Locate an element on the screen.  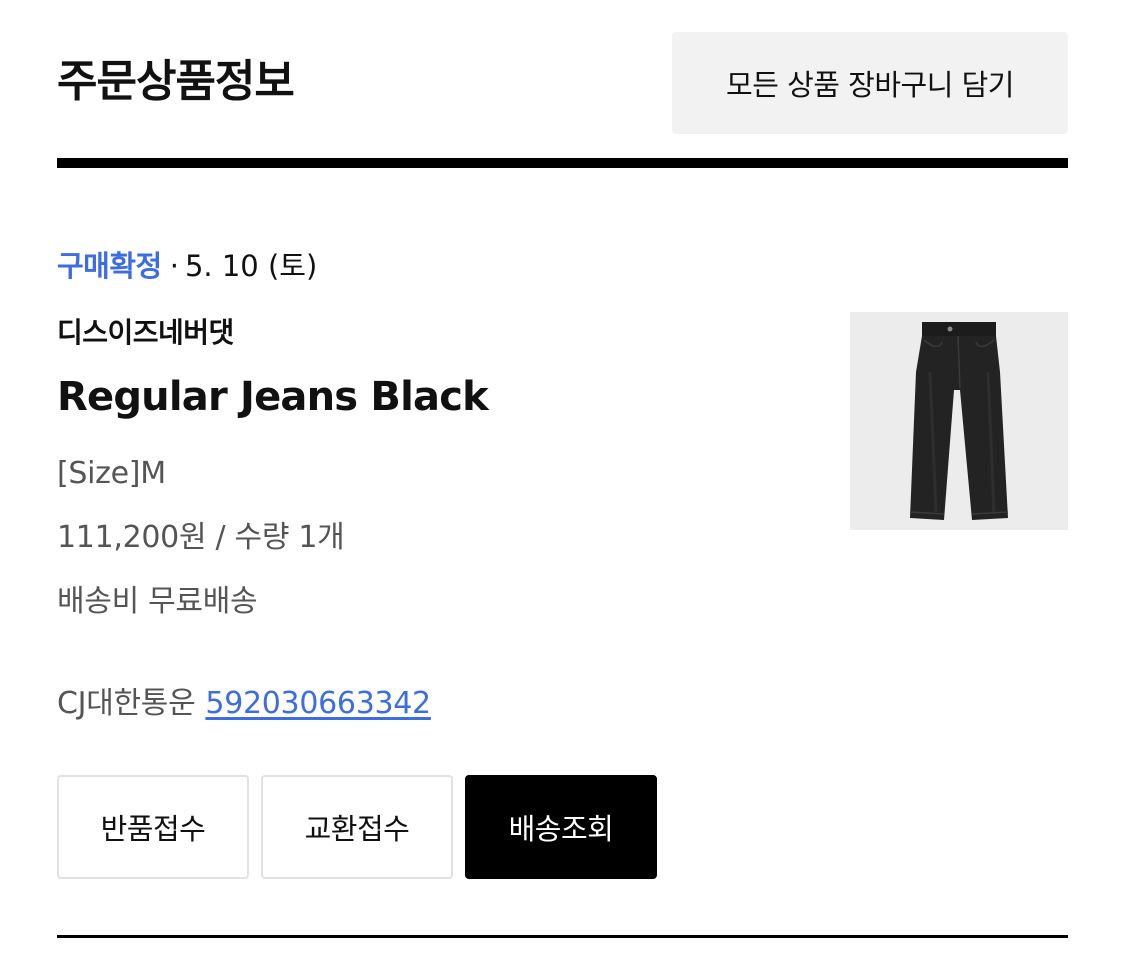
product-name: Regular Jeans Black is located at coordinates (273, 397).